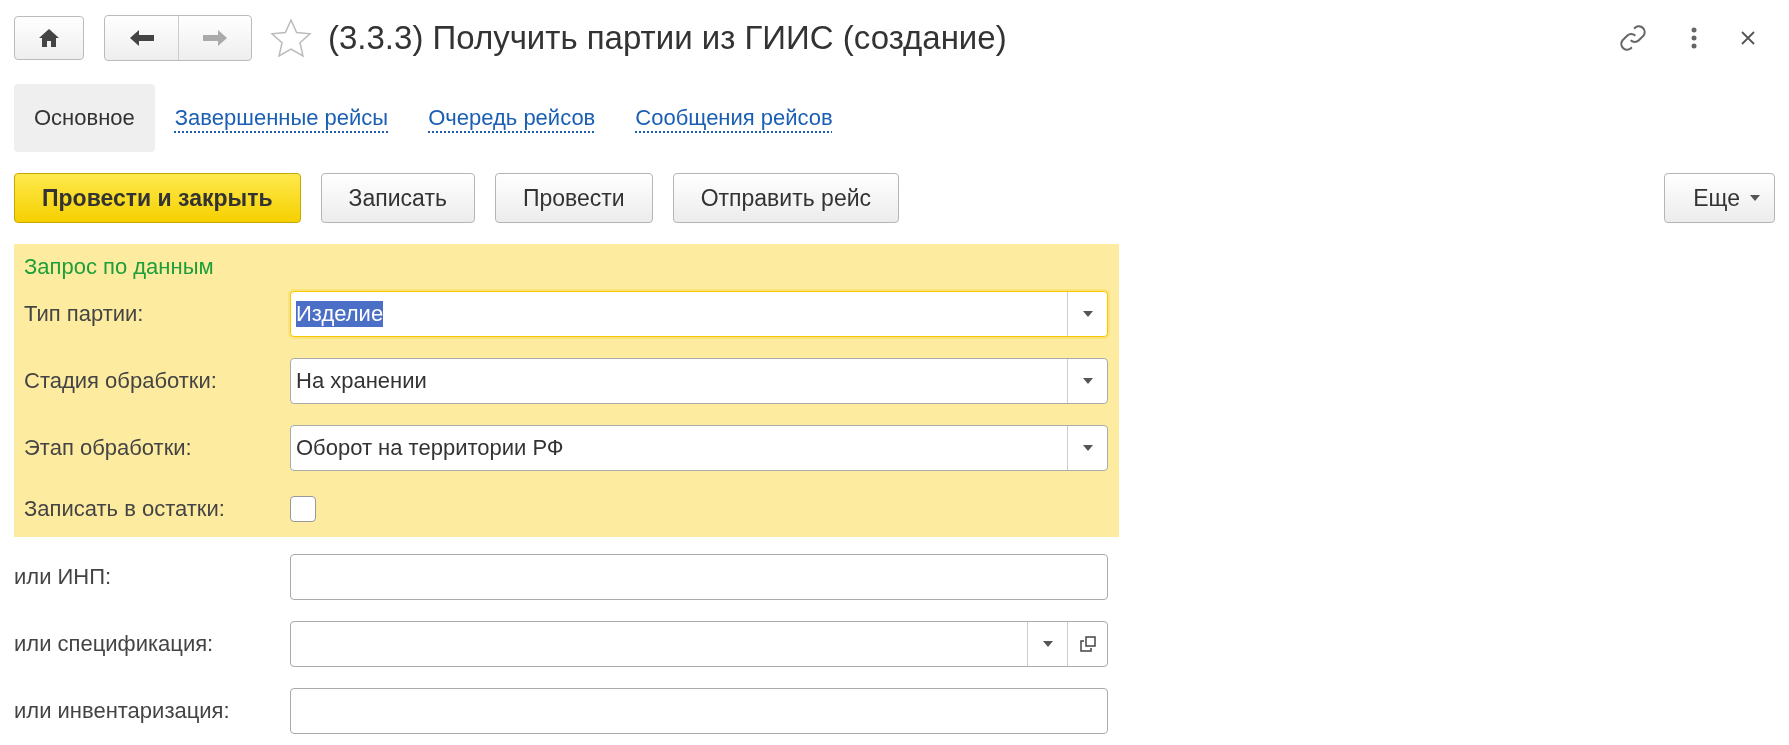  Describe the element at coordinates (215, 38) in the screenshot. I see `forward-arrow-icon` at that location.